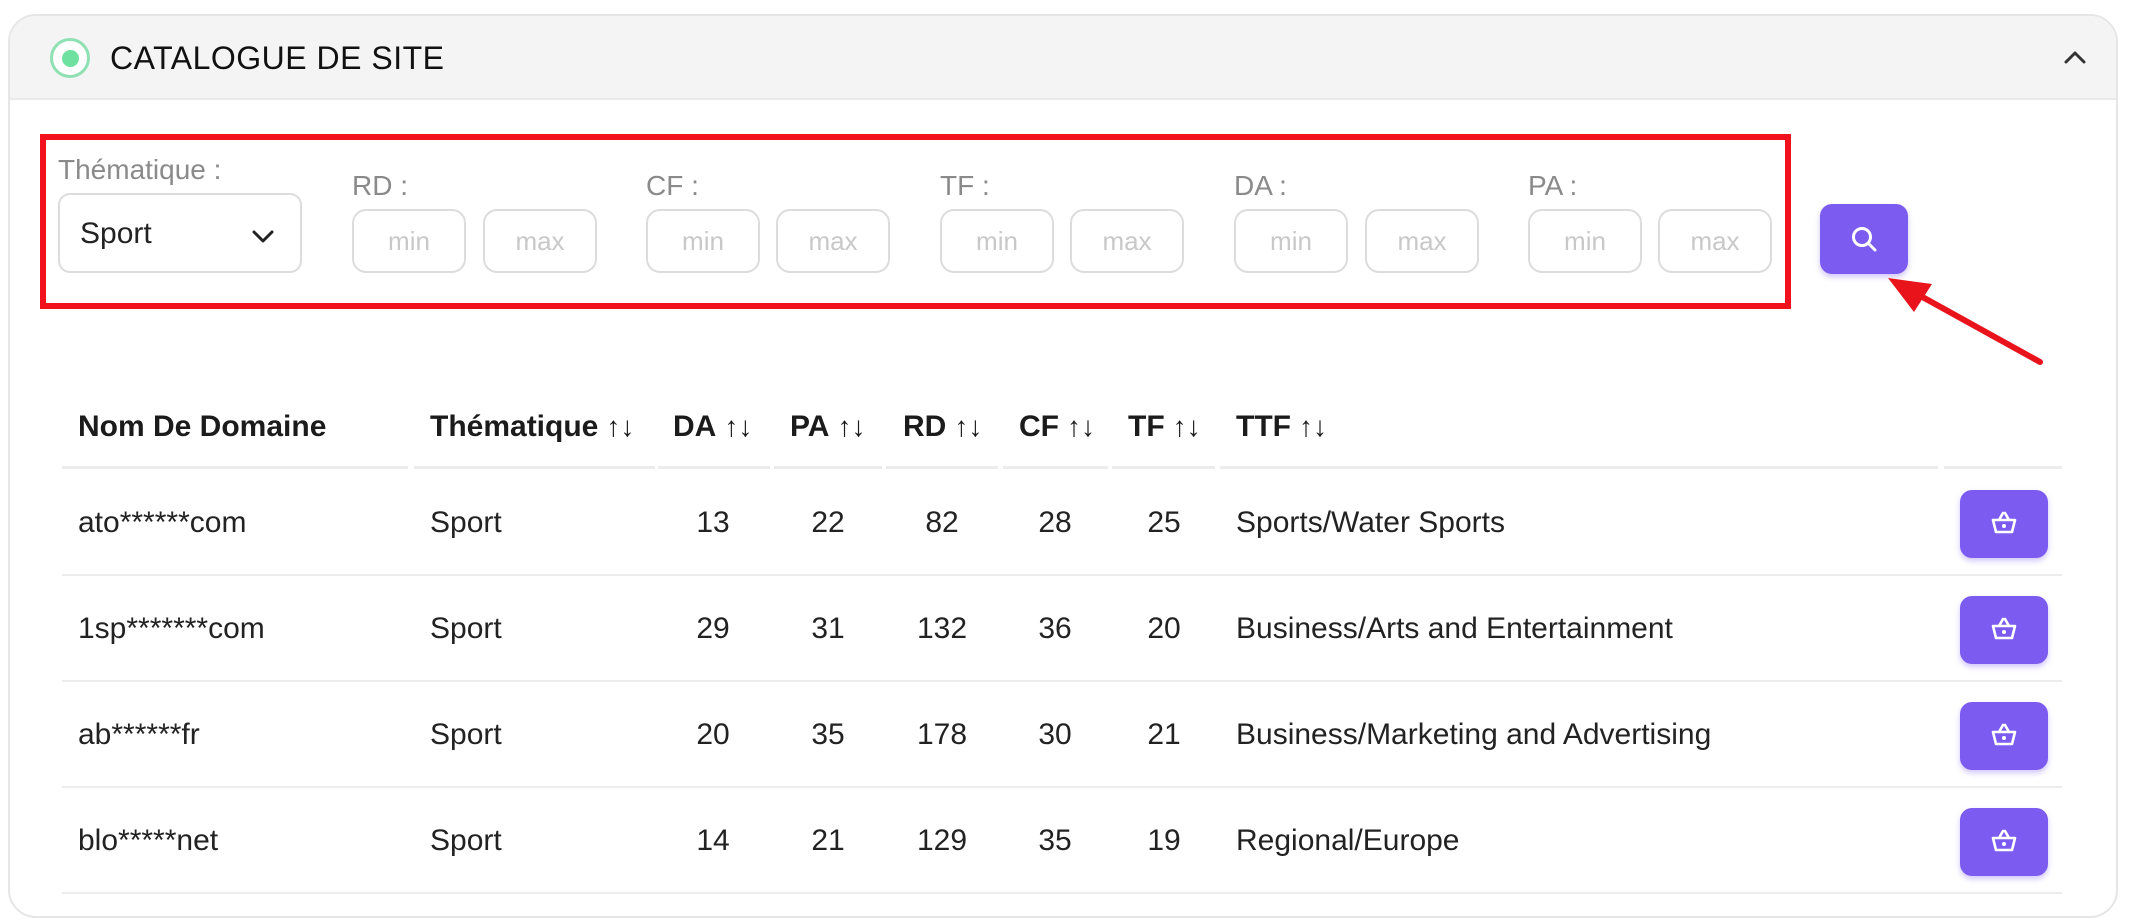 The width and height of the screenshot is (2150, 918). I want to click on da-min-input, so click(1291, 241).